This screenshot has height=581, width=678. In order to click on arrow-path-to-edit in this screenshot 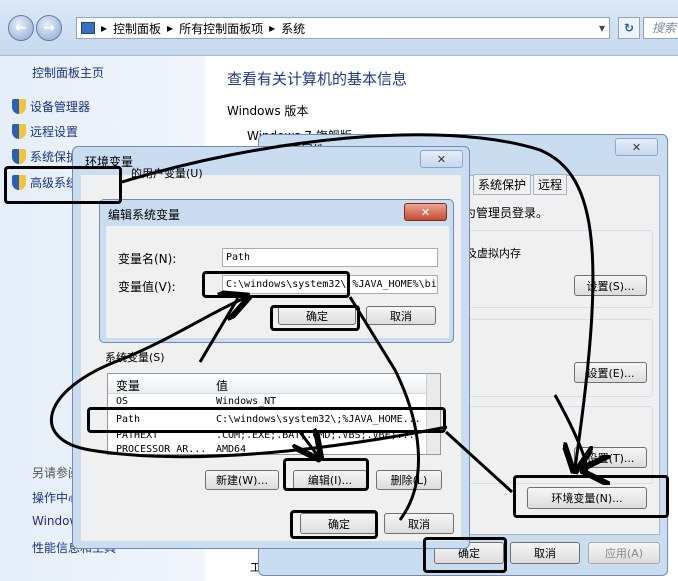, I will do `click(309, 444)`.